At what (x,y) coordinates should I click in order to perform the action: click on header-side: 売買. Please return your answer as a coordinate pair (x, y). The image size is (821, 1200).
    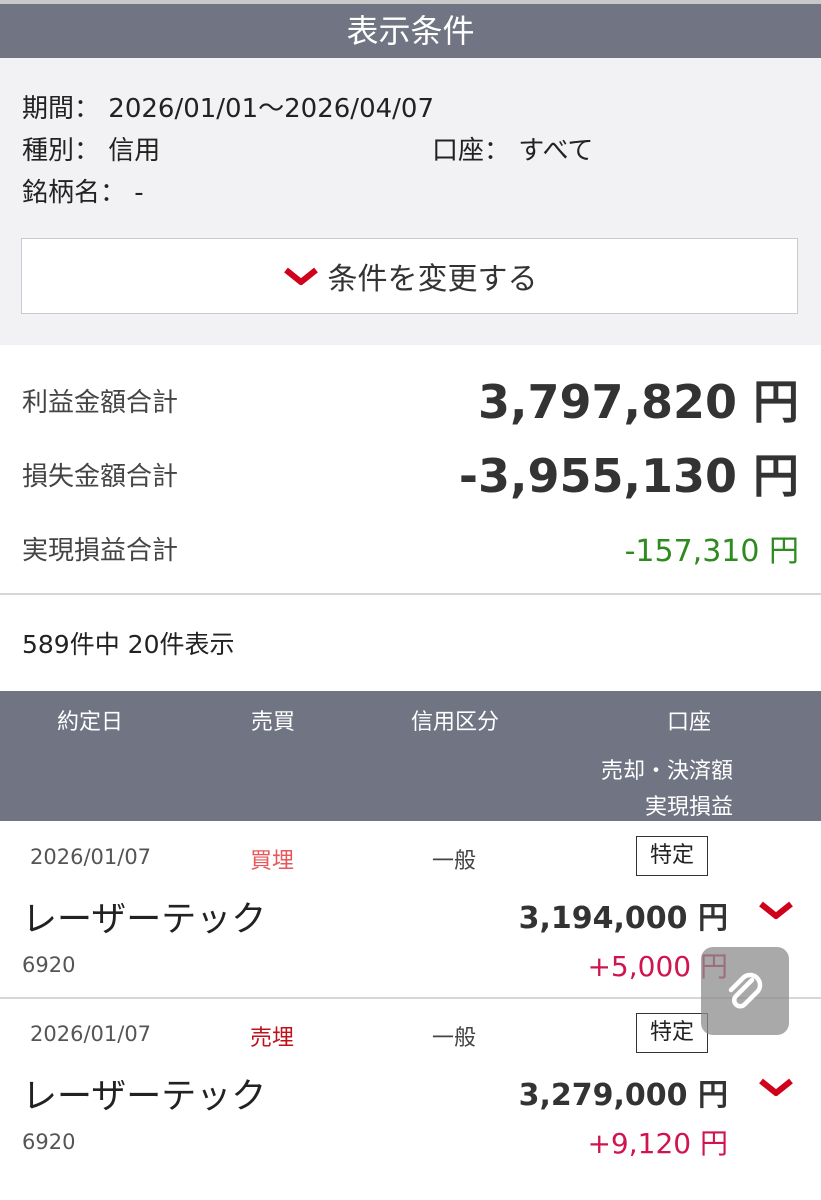
    Looking at the image, I should click on (273, 722).